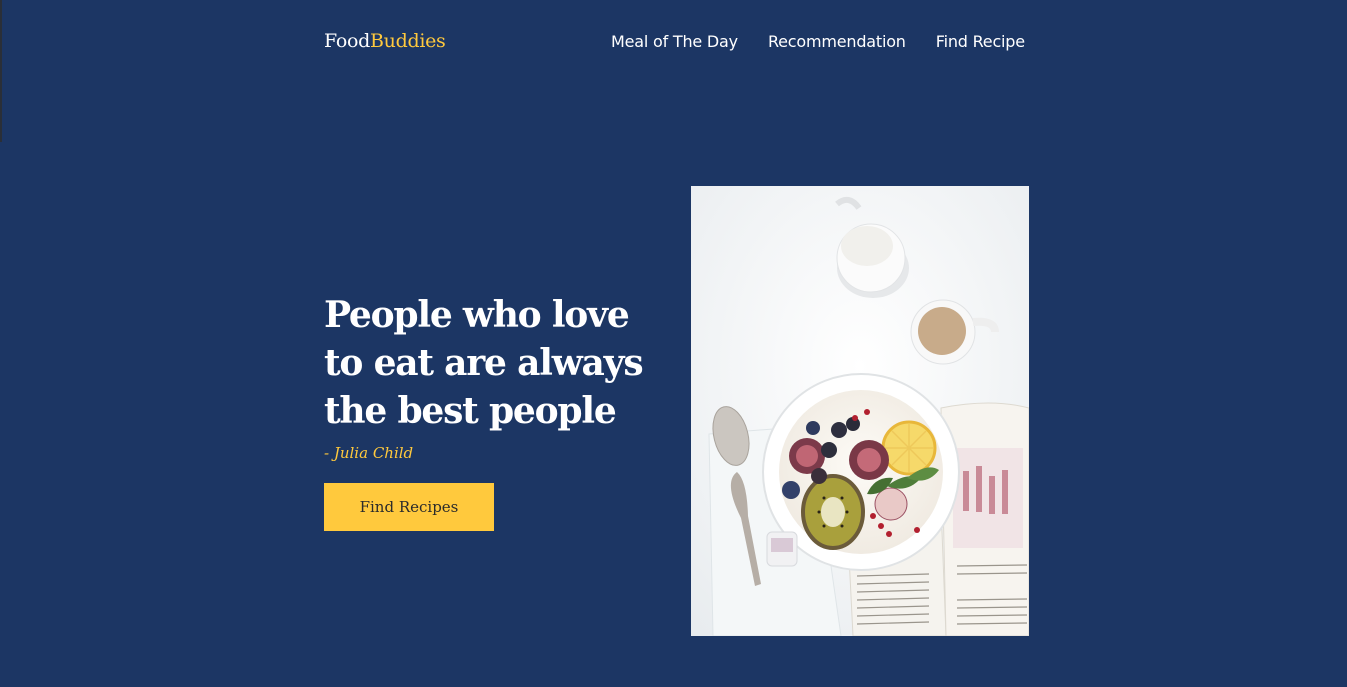 This screenshot has width=1347, height=687. I want to click on logo-text-food: Food, so click(347, 41).